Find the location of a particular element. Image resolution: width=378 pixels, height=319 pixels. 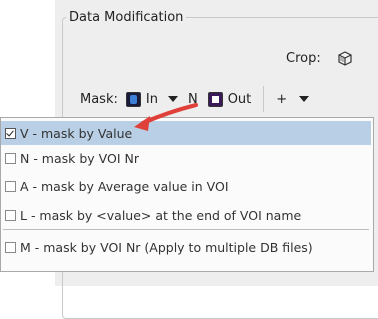

menu-item-mask-by-average: A - mask by Average value in VOI is located at coordinates (186, 186).